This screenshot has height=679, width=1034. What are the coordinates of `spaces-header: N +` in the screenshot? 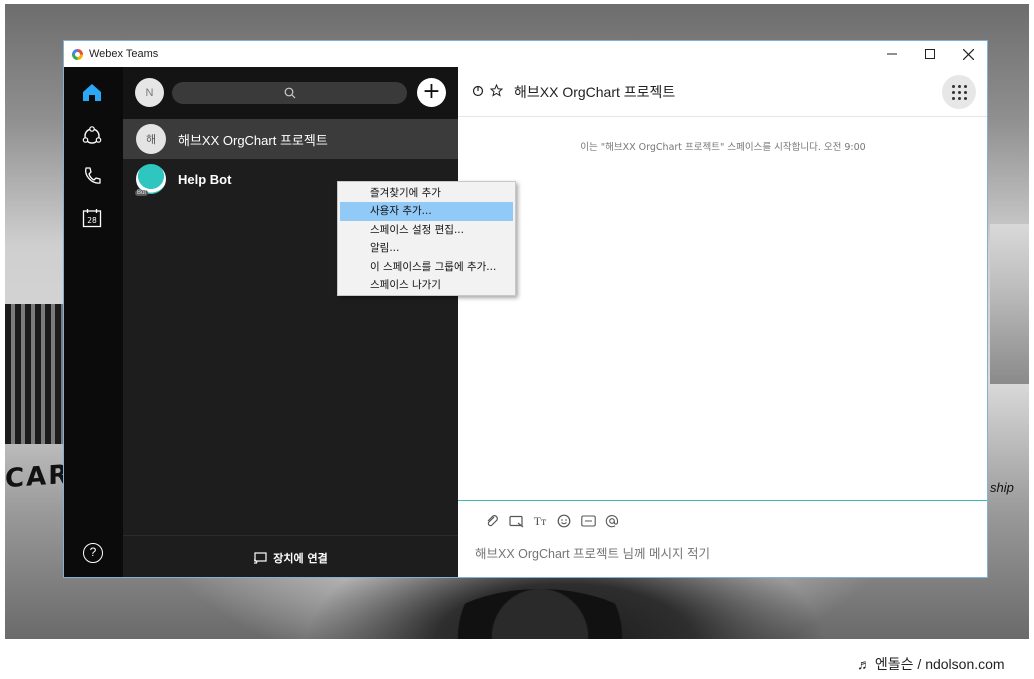 It's located at (290, 93).